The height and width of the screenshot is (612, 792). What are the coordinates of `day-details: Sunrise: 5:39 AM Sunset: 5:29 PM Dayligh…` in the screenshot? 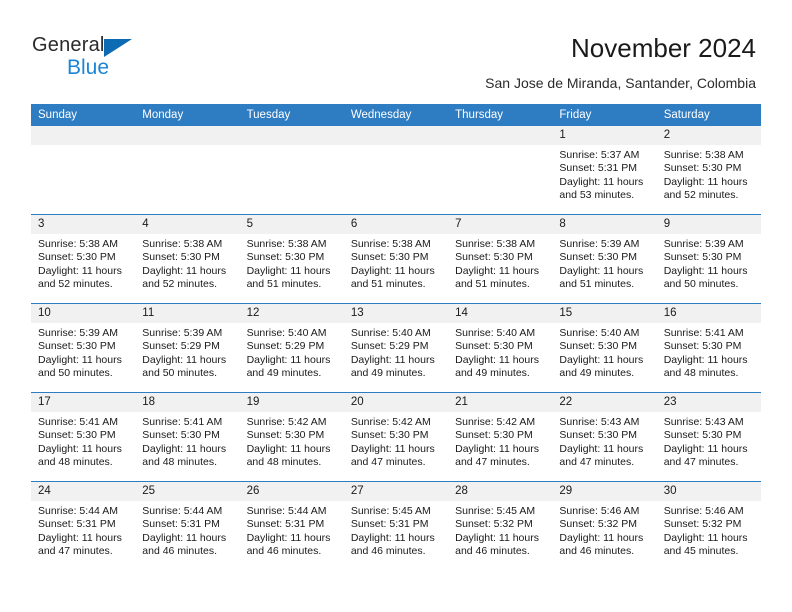 It's located at (187, 352).